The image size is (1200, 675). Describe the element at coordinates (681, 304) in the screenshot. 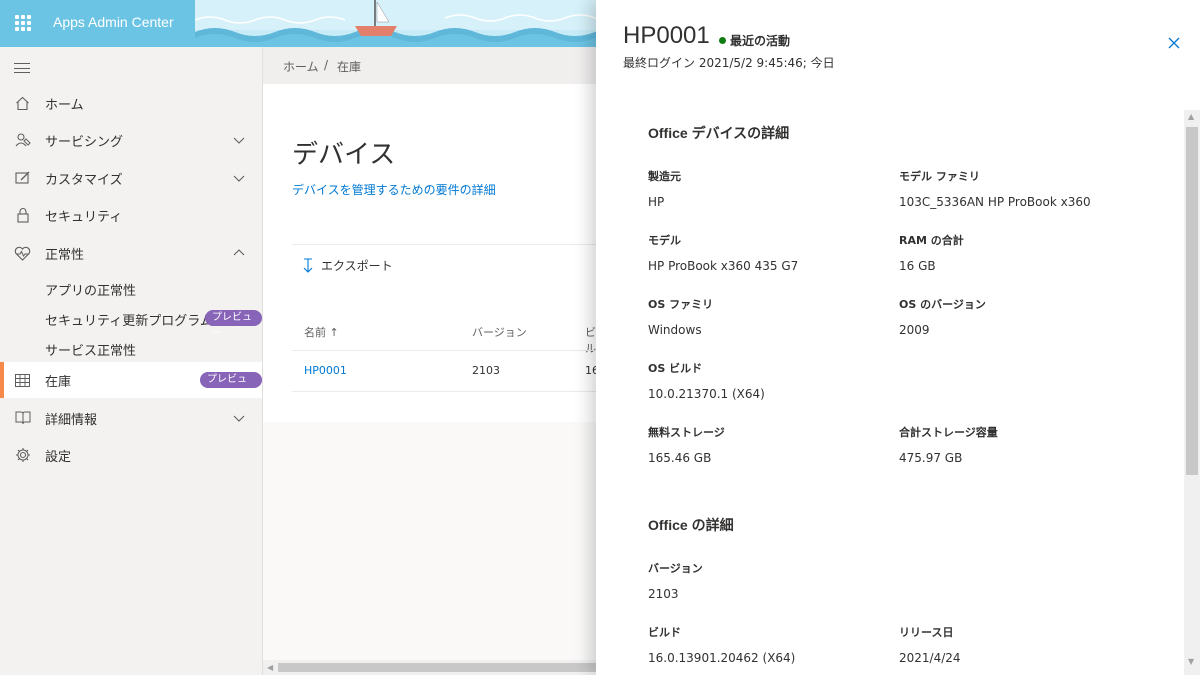

I see `field-label-os-family: OS ファミリ` at that location.